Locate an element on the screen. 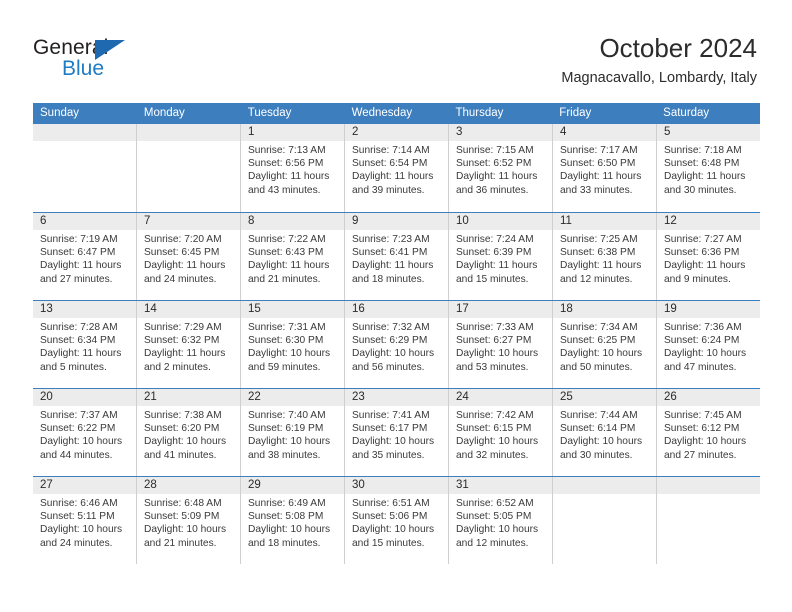  day-number-band: 16 is located at coordinates (396, 309).